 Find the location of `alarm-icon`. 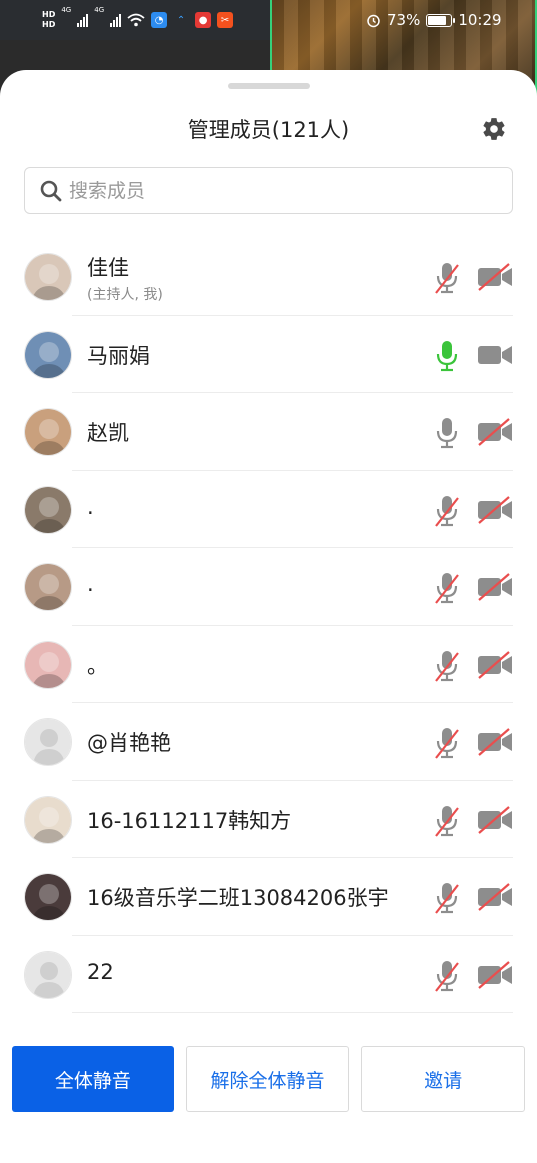

alarm-icon is located at coordinates (373, 20).